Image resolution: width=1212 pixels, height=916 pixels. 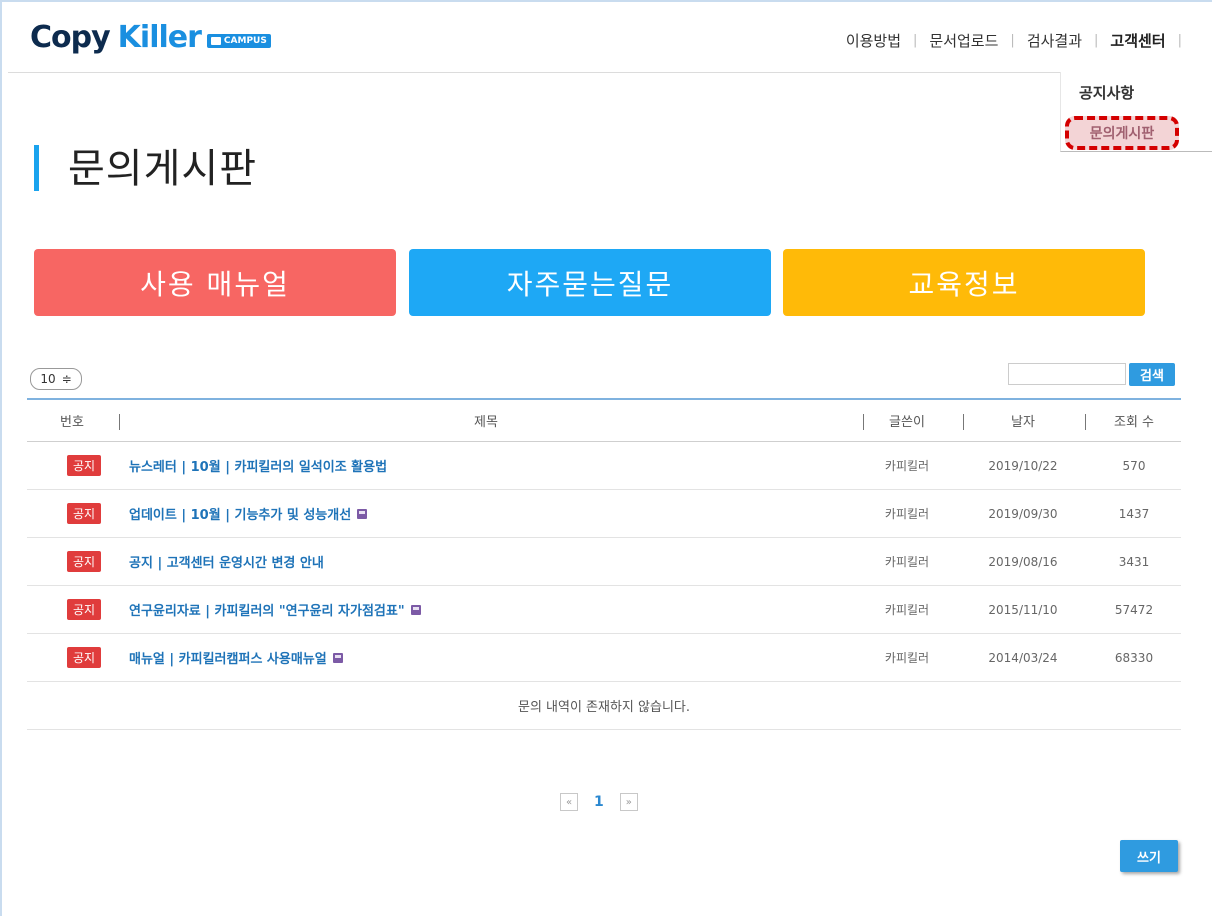 What do you see at coordinates (245, 40) in the screenshot?
I see `campus-badge-label: CAMPUS` at bounding box center [245, 40].